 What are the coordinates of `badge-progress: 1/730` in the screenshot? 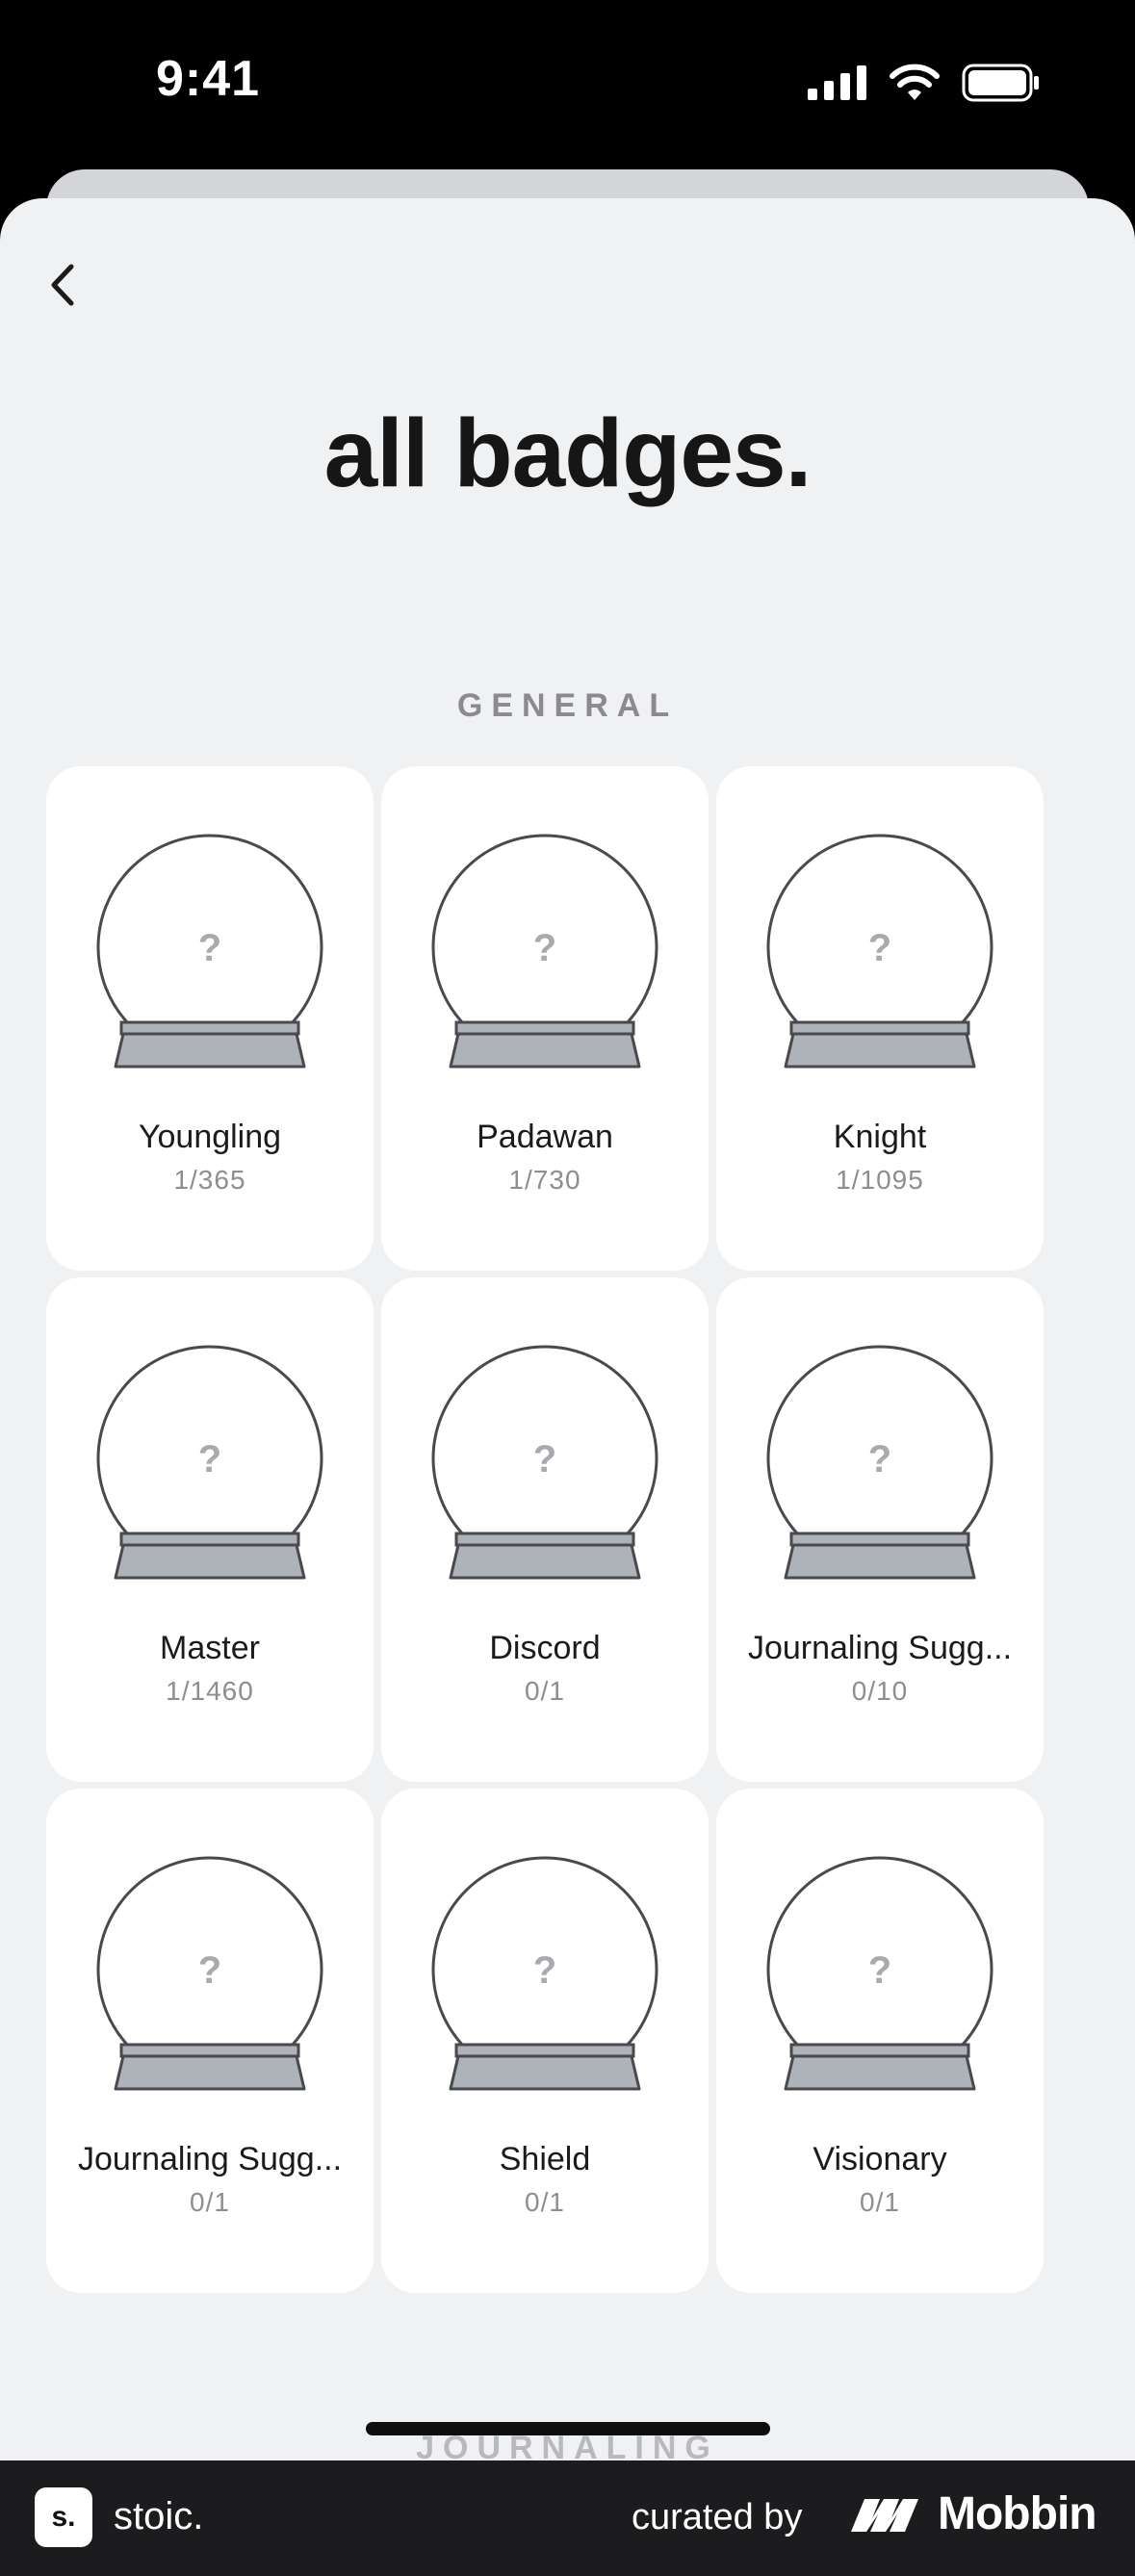 It's located at (544, 1180).